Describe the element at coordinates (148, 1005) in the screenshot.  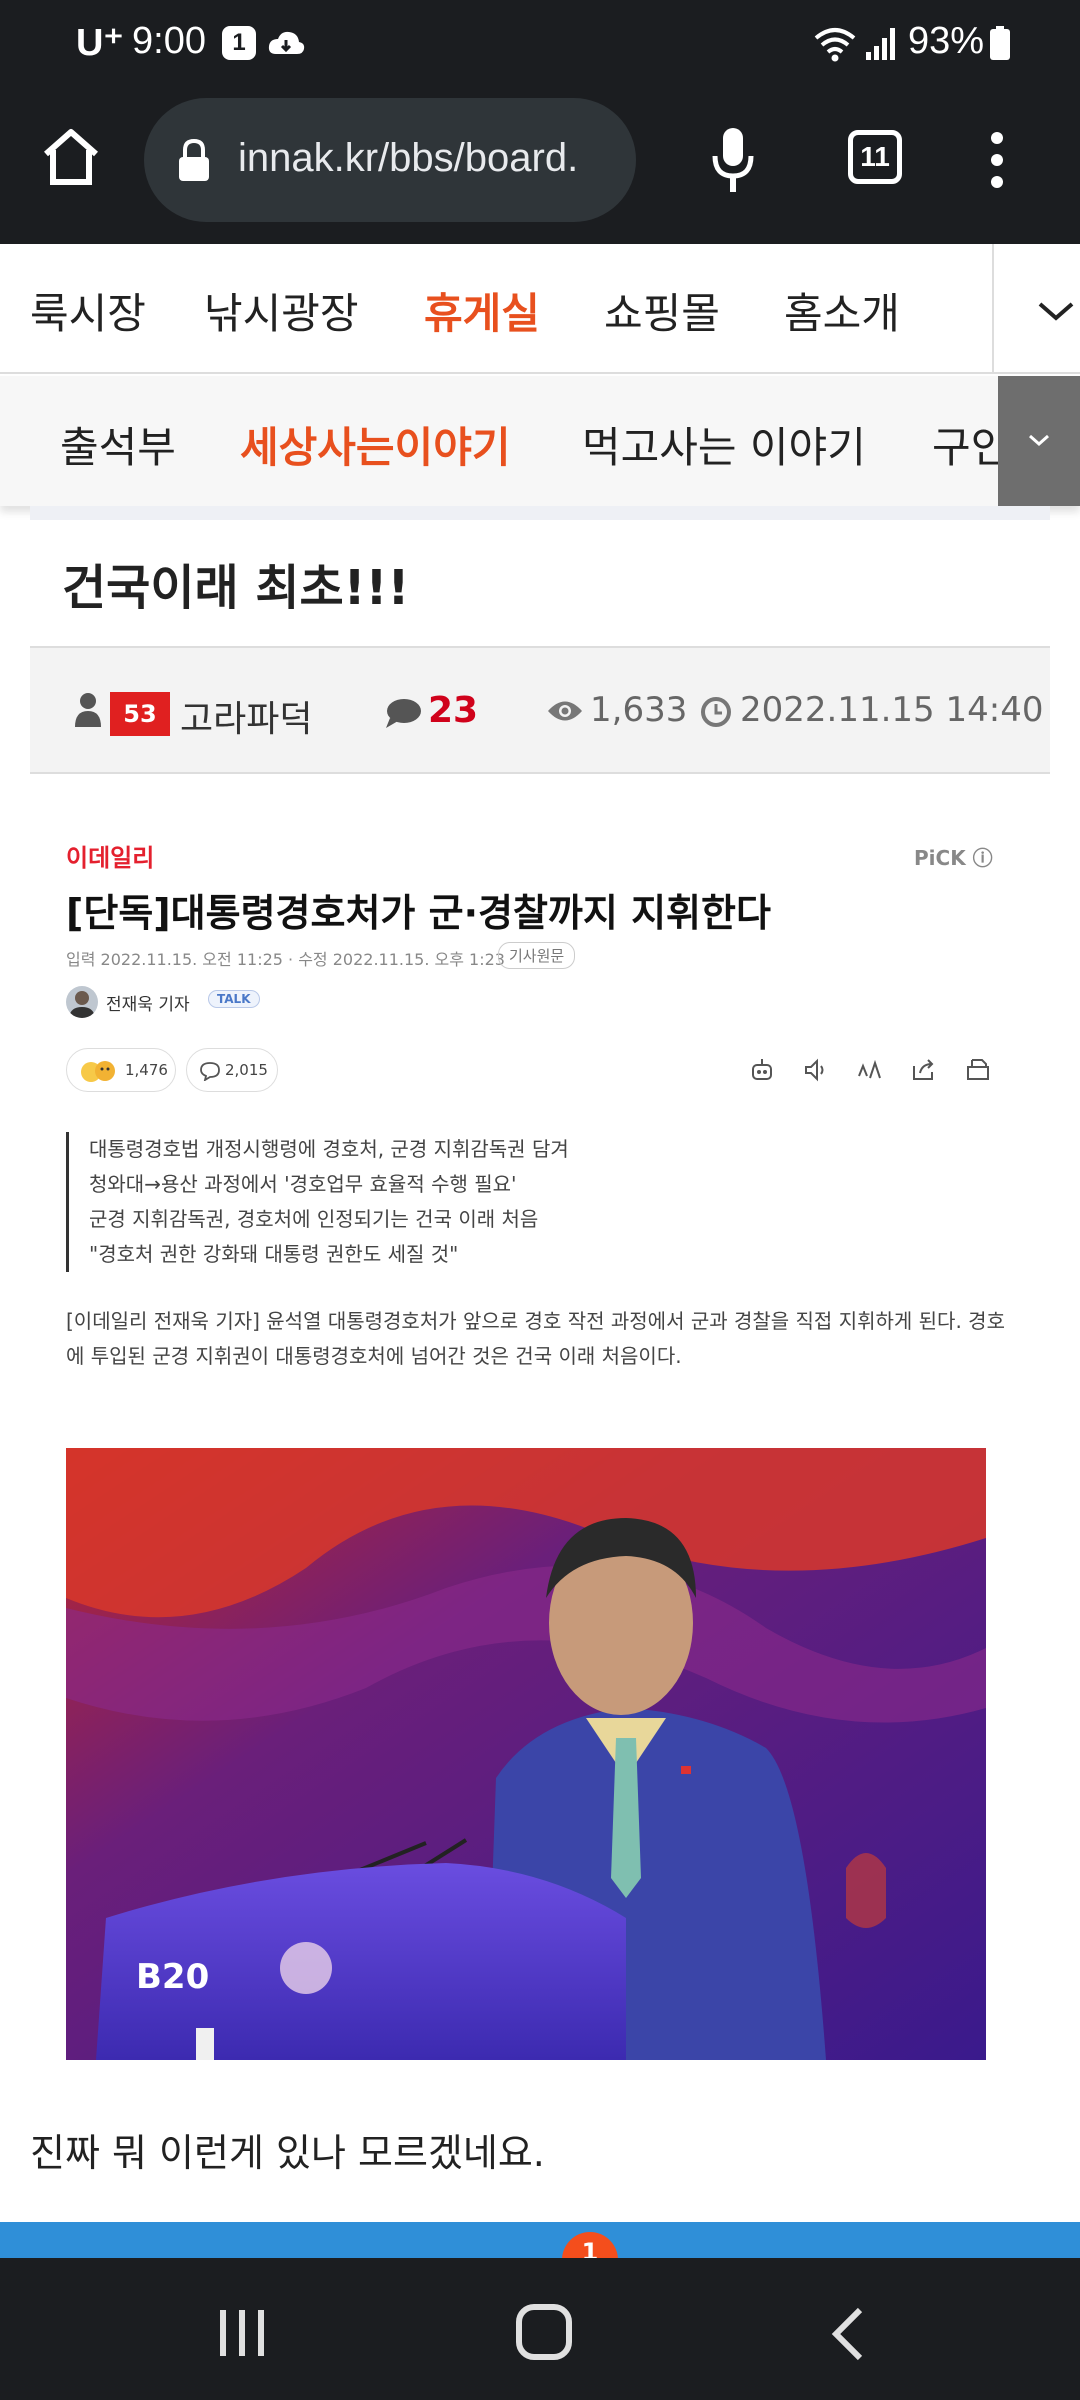
I see `reporter-name: 전재욱 기자` at that location.